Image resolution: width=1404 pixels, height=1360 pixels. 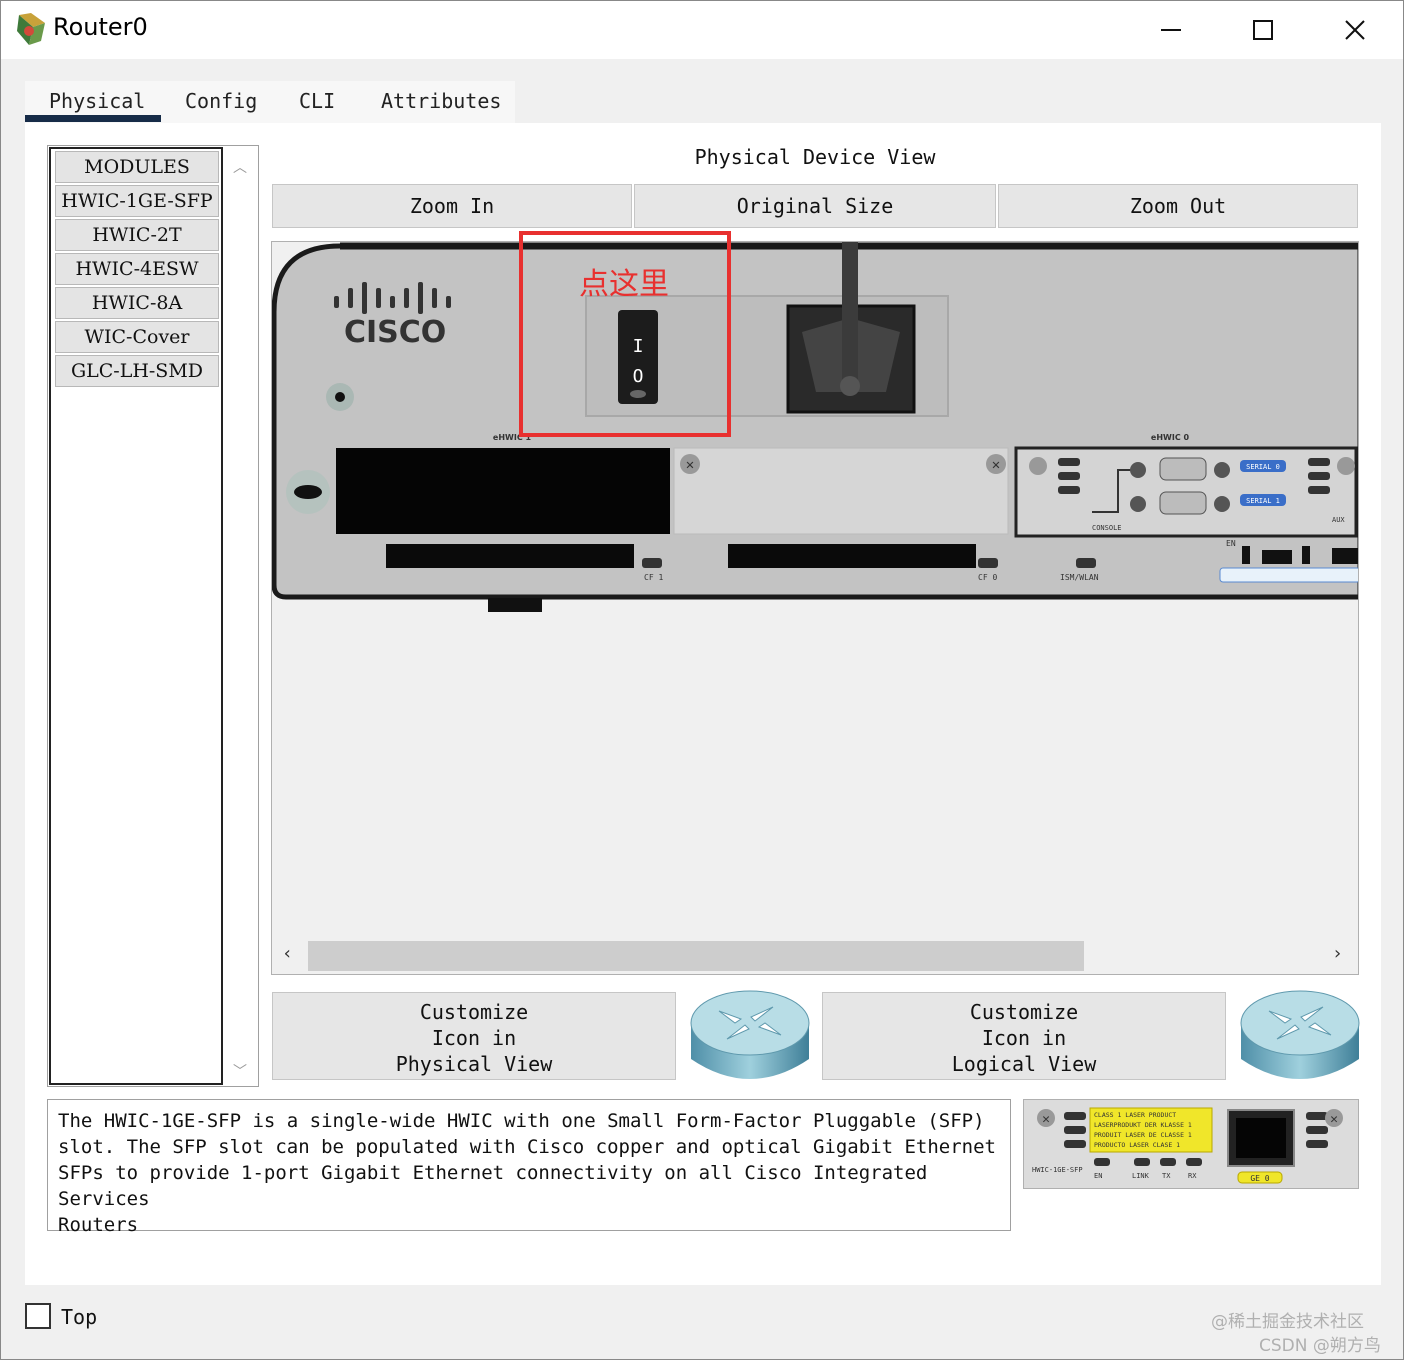 I want to click on preview-led-rx: RX, so click(x=1192, y=1176).